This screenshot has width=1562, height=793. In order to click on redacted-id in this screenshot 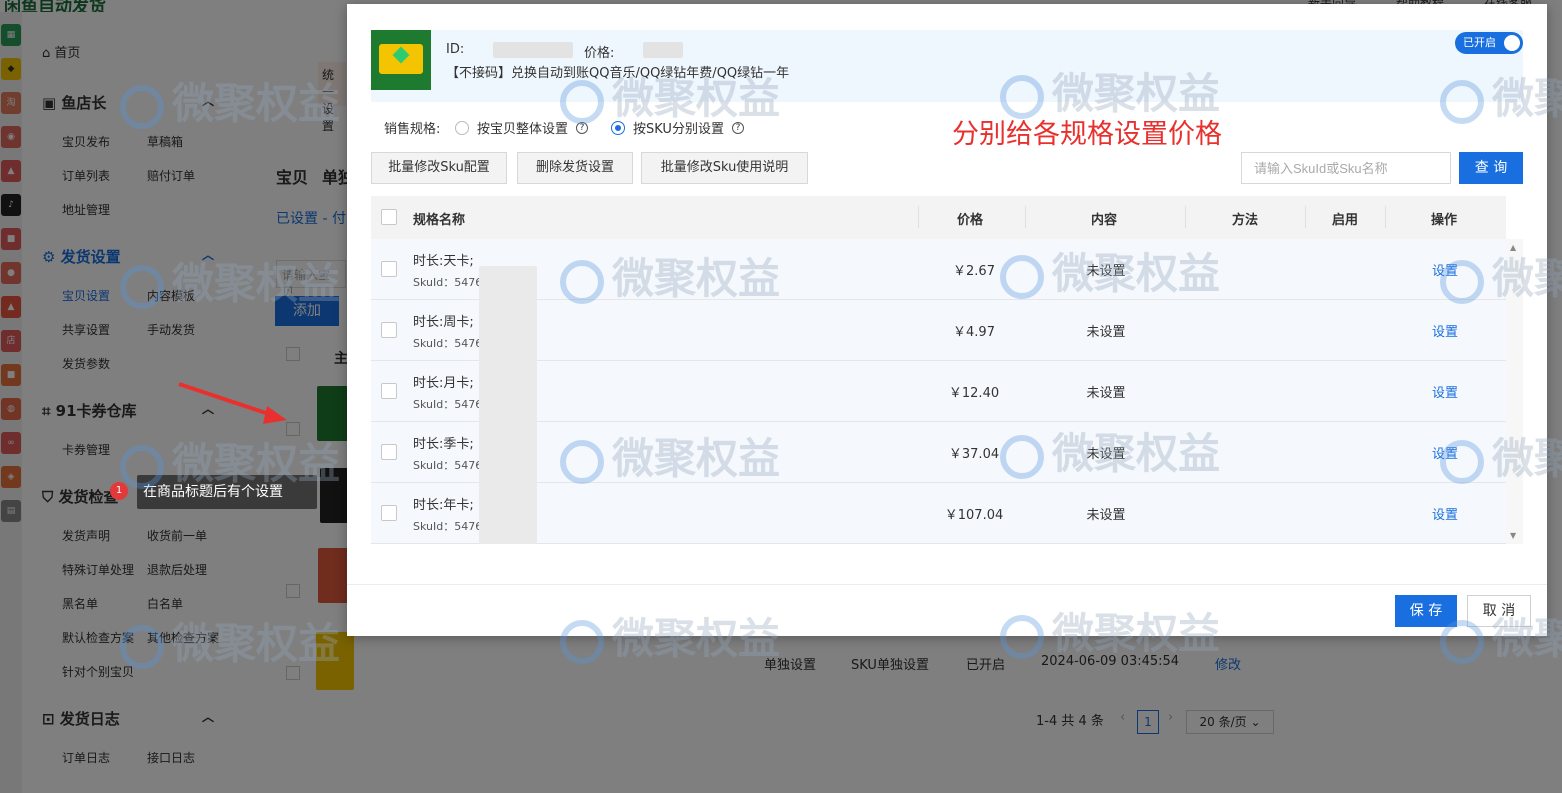, I will do `click(533, 50)`.